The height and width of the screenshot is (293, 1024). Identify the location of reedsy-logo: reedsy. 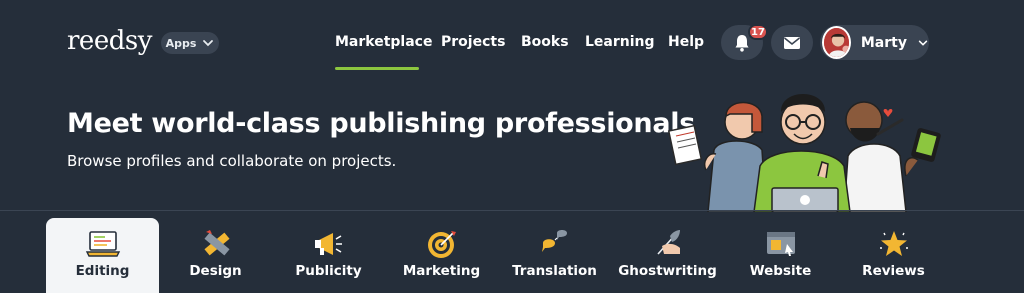
(109, 41).